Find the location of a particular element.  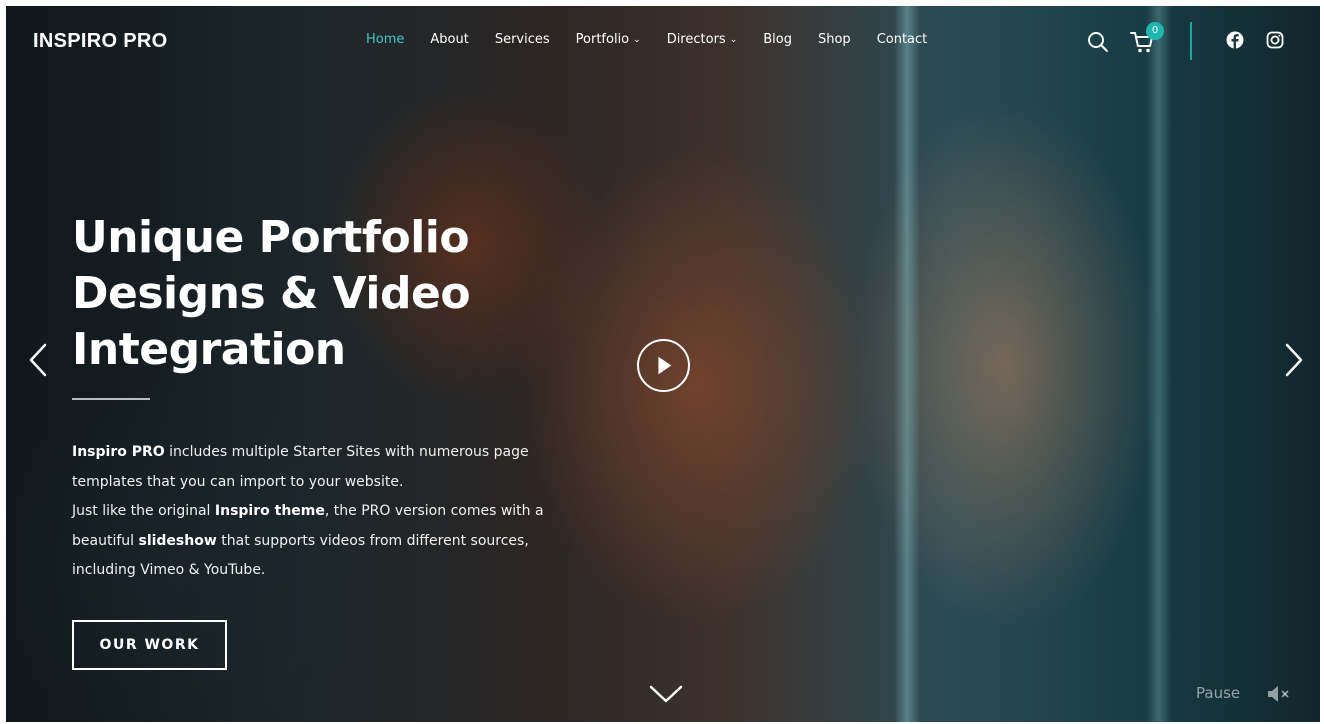

next-slide-arrow-icon is located at coordinates (1294, 360).